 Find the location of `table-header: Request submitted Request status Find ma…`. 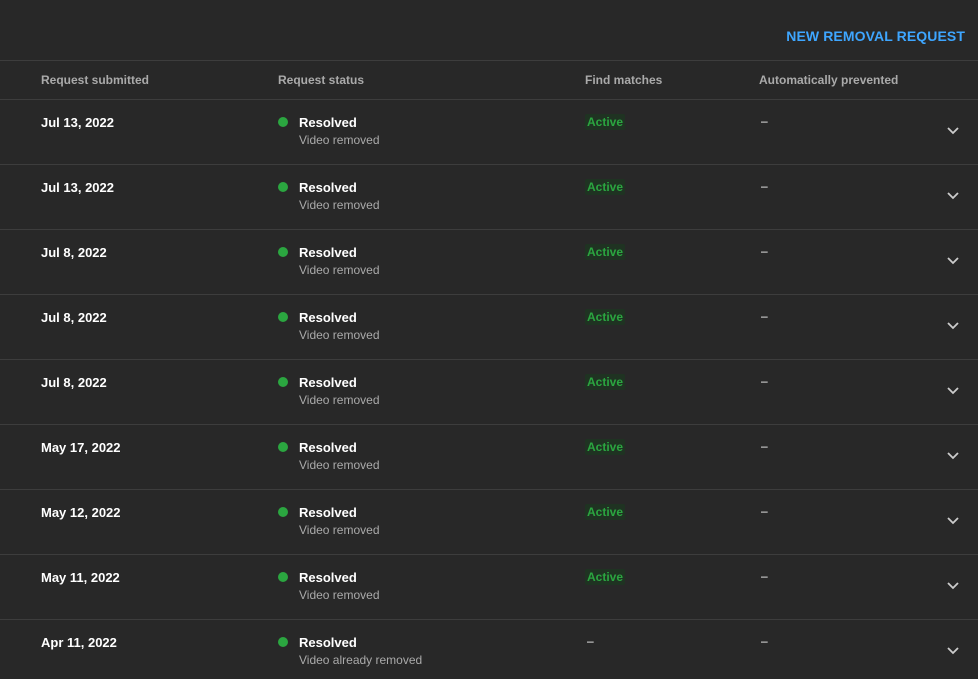

table-header: Request submitted Request status Find ma… is located at coordinates (489, 80).